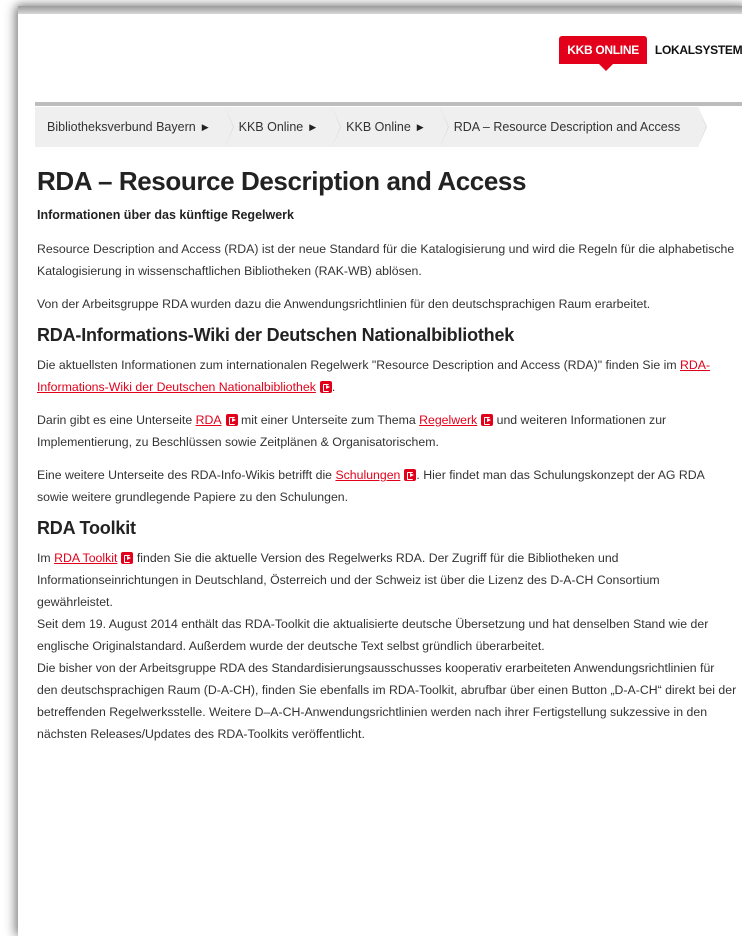  I want to click on link-regelwerk: Regelwerk, so click(448, 420).